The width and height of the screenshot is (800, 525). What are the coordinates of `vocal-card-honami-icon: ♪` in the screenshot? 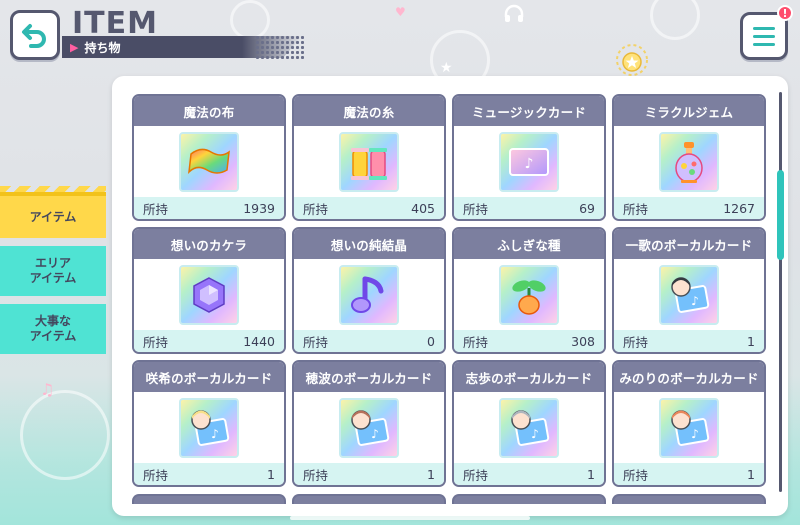 It's located at (369, 427).